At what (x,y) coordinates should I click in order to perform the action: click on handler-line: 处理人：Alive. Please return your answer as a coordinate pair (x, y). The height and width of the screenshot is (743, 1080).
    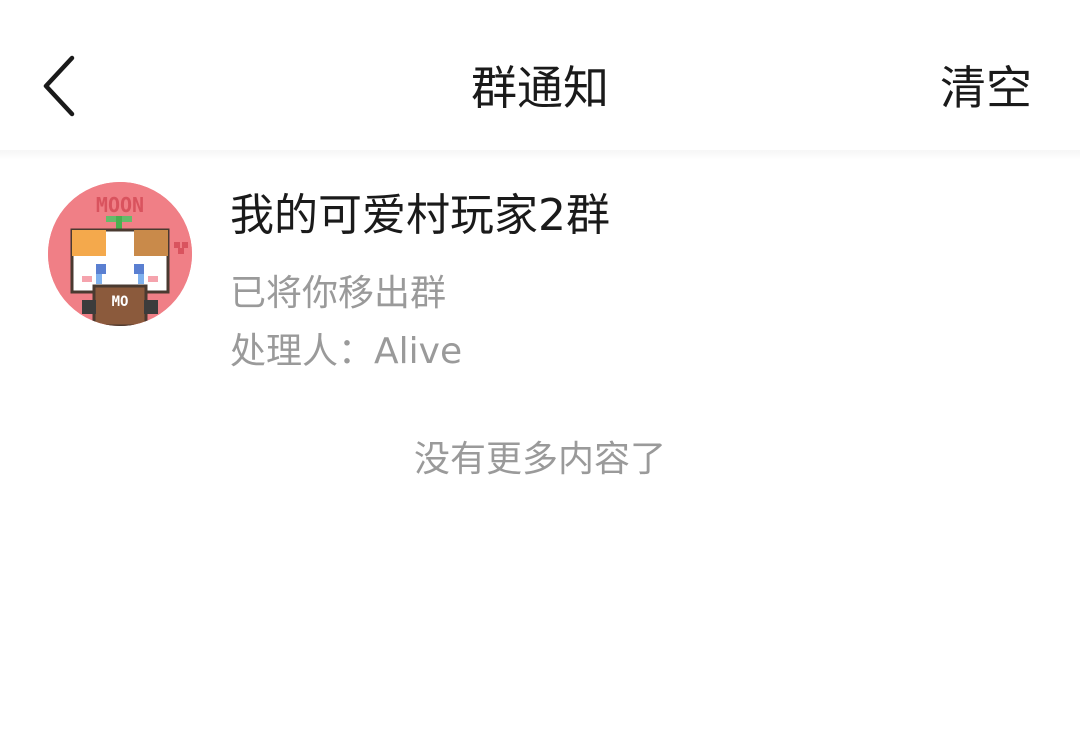
    Looking at the image, I should click on (346, 352).